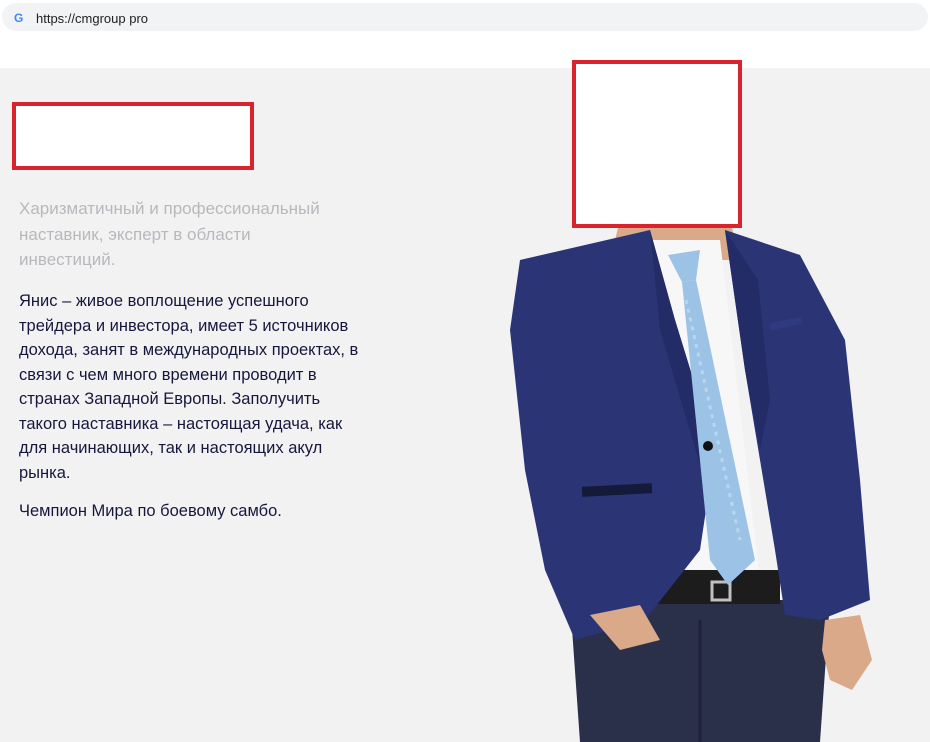  I want to click on google-icon: G, so click(19, 18).